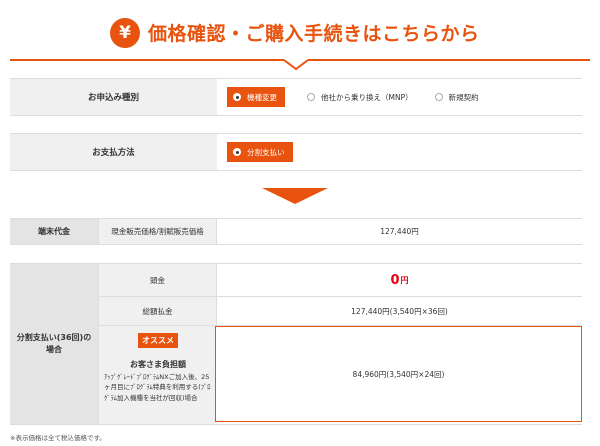 This screenshot has width=600, height=446. What do you see at coordinates (157, 311) in the screenshot?
I see `total-payment-label: 総額払金` at bounding box center [157, 311].